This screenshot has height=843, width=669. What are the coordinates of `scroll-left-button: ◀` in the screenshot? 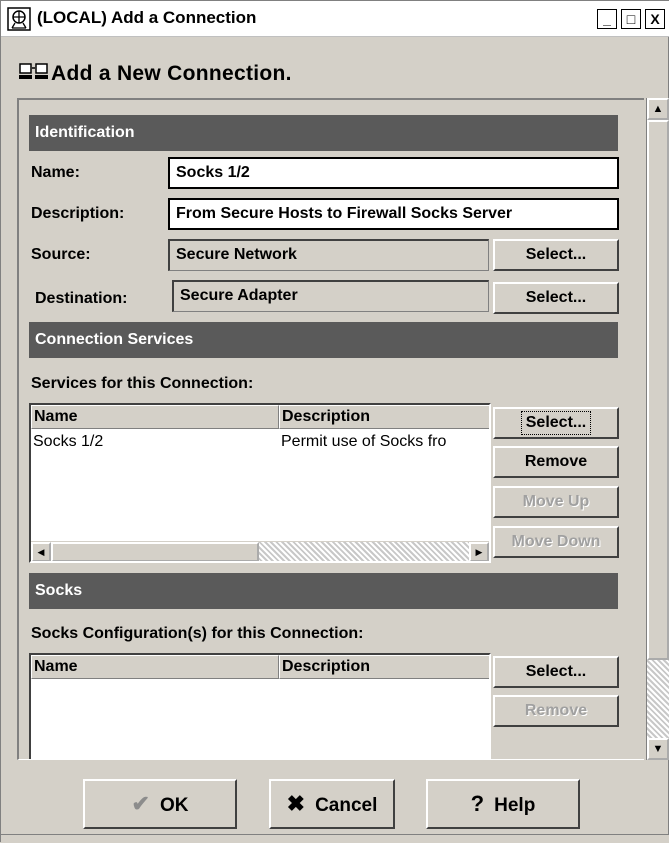 It's located at (41, 551).